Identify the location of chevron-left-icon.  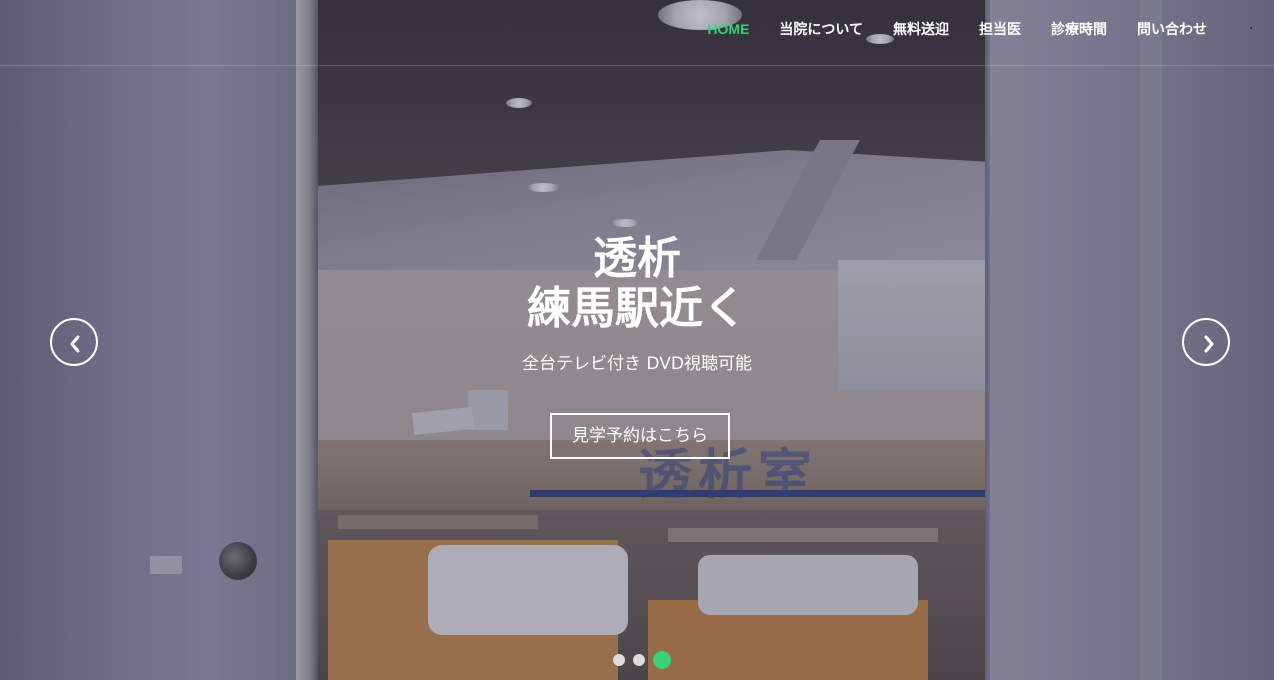
(75, 344).